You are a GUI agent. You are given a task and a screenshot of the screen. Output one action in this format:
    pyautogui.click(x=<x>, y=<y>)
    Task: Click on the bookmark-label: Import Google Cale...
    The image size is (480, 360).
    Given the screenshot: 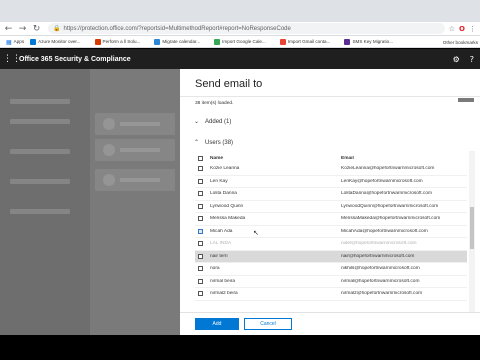 What is the action you would take?
    pyautogui.click(x=244, y=41)
    